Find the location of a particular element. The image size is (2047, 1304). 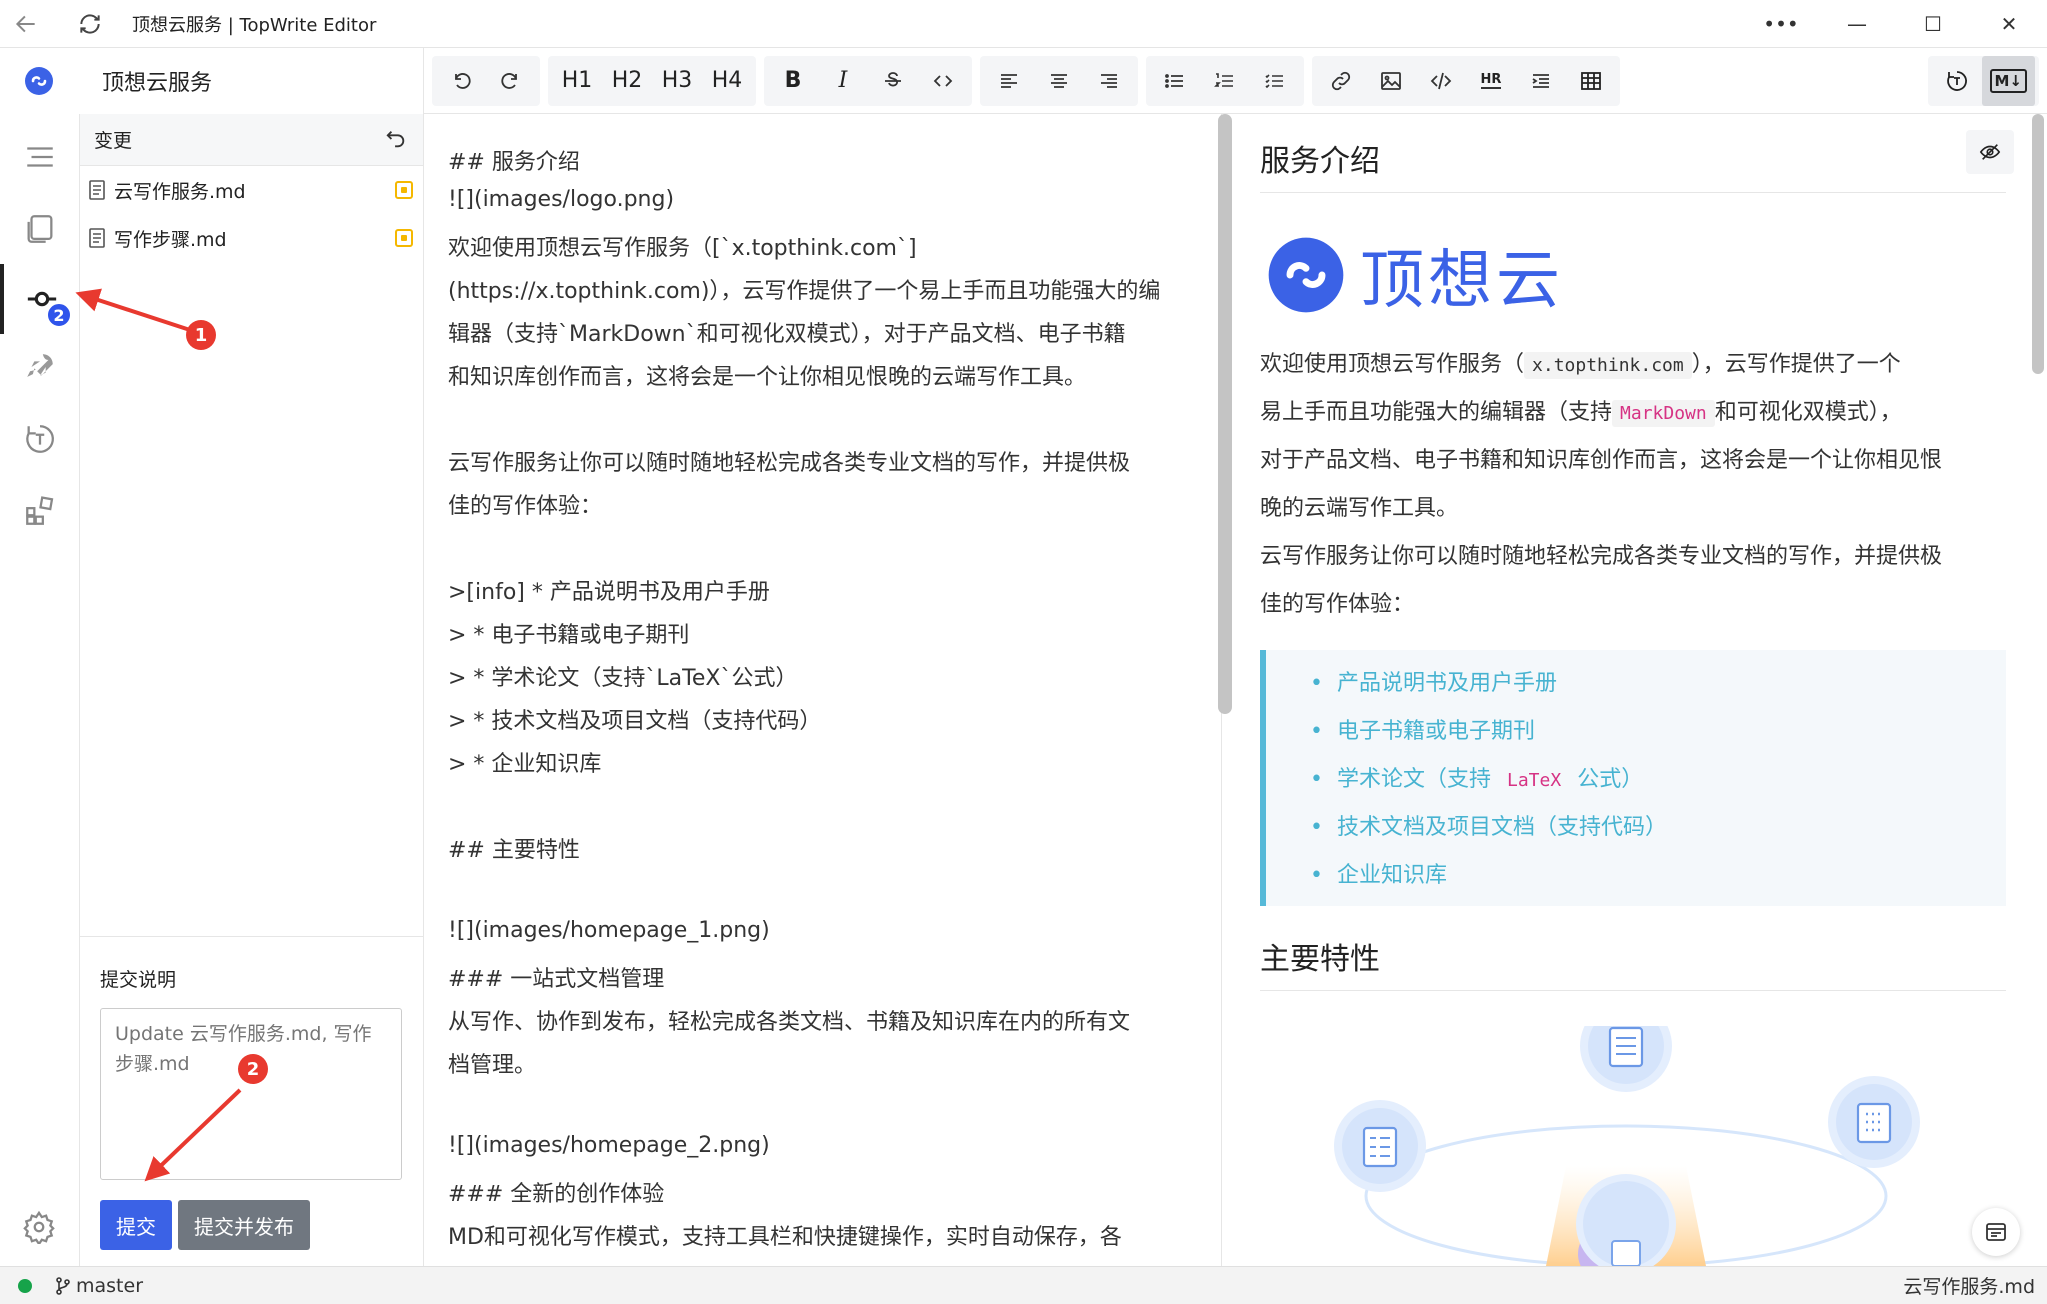

annotation-marker-2: 2 is located at coordinates (253, 1069).